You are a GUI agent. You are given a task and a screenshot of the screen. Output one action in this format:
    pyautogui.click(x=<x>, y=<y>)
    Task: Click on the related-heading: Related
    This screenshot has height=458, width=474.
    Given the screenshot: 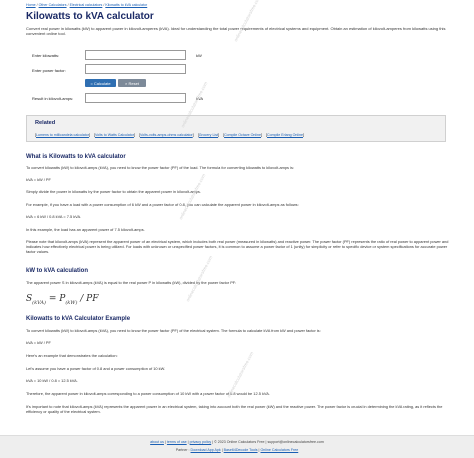 What is the action you would take?
    pyautogui.click(x=45, y=123)
    